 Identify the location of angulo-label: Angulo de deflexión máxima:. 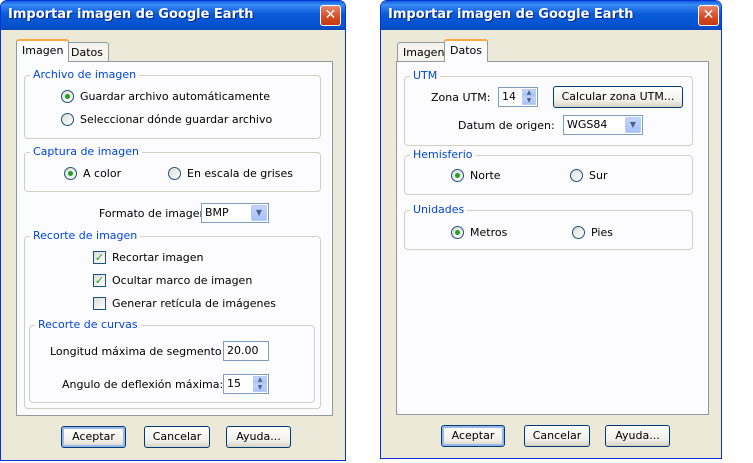
(143, 384).